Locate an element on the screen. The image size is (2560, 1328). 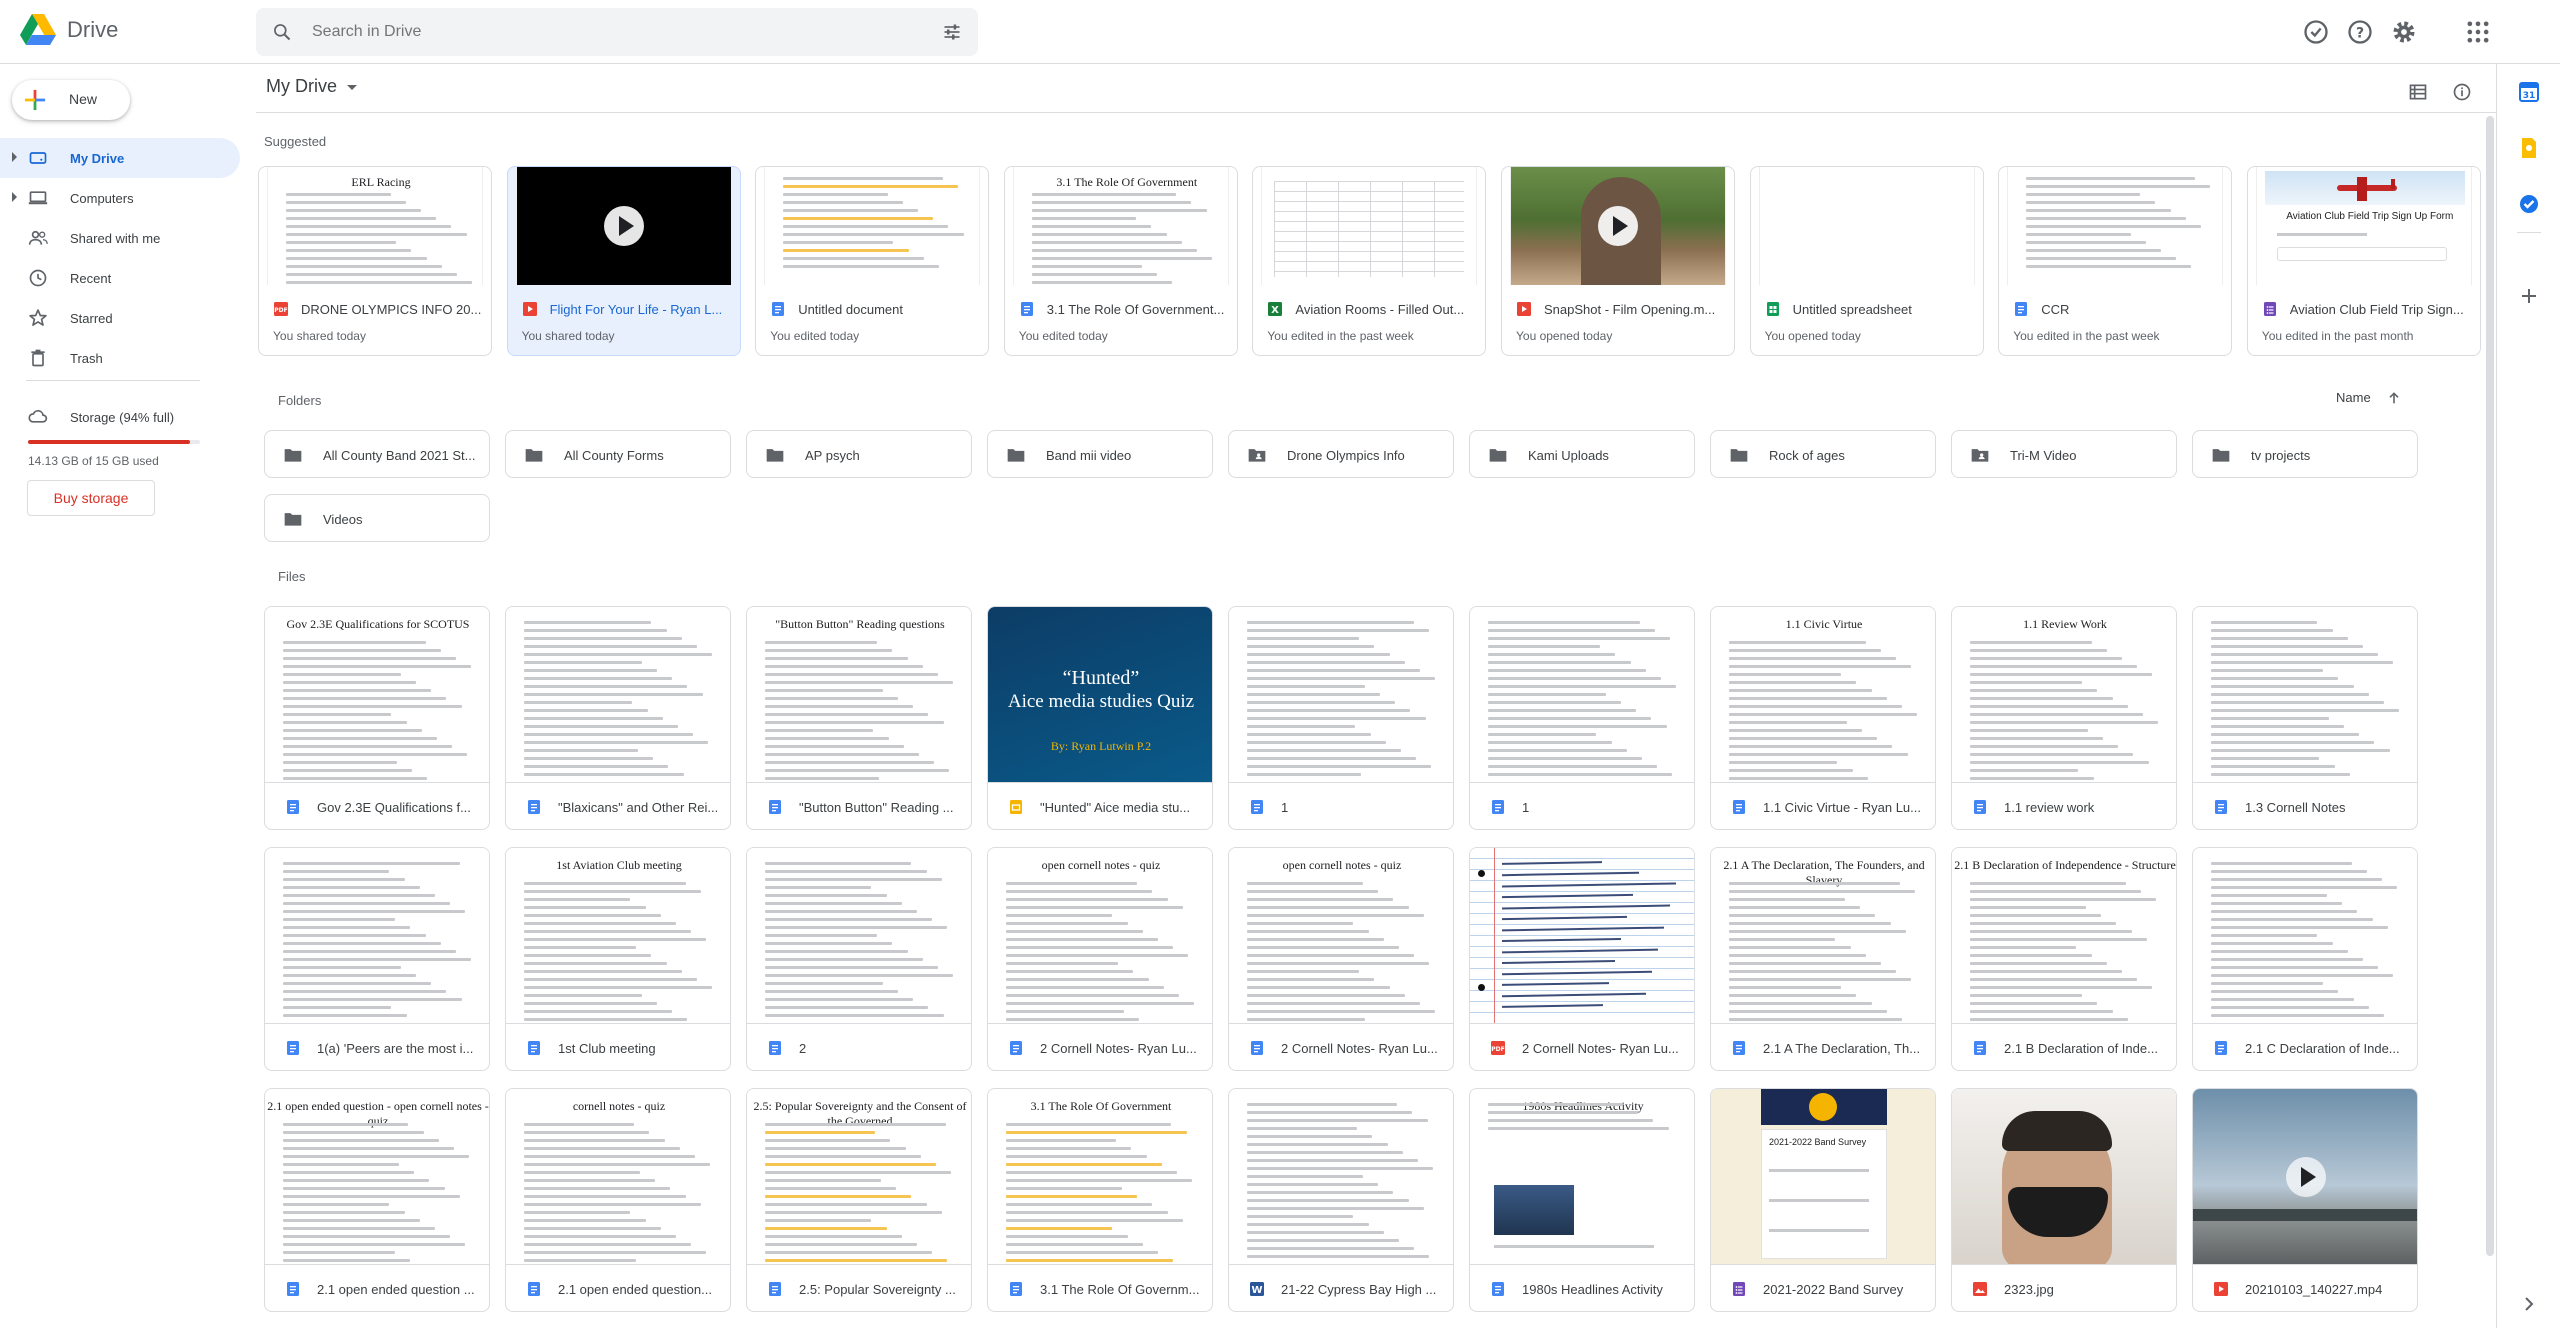
sort-control: Name is located at coordinates (2367, 397).